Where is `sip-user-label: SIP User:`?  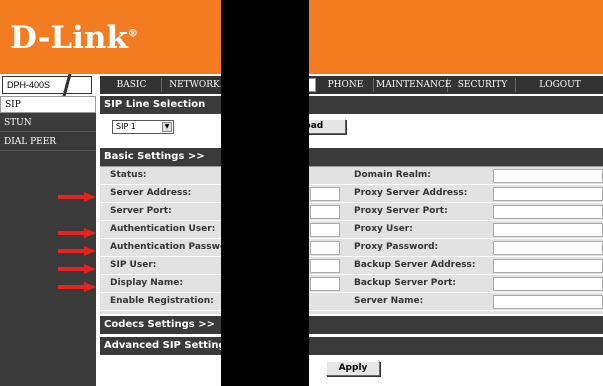 sip-user-label: SIP User: is located at coordinates (133, 265).